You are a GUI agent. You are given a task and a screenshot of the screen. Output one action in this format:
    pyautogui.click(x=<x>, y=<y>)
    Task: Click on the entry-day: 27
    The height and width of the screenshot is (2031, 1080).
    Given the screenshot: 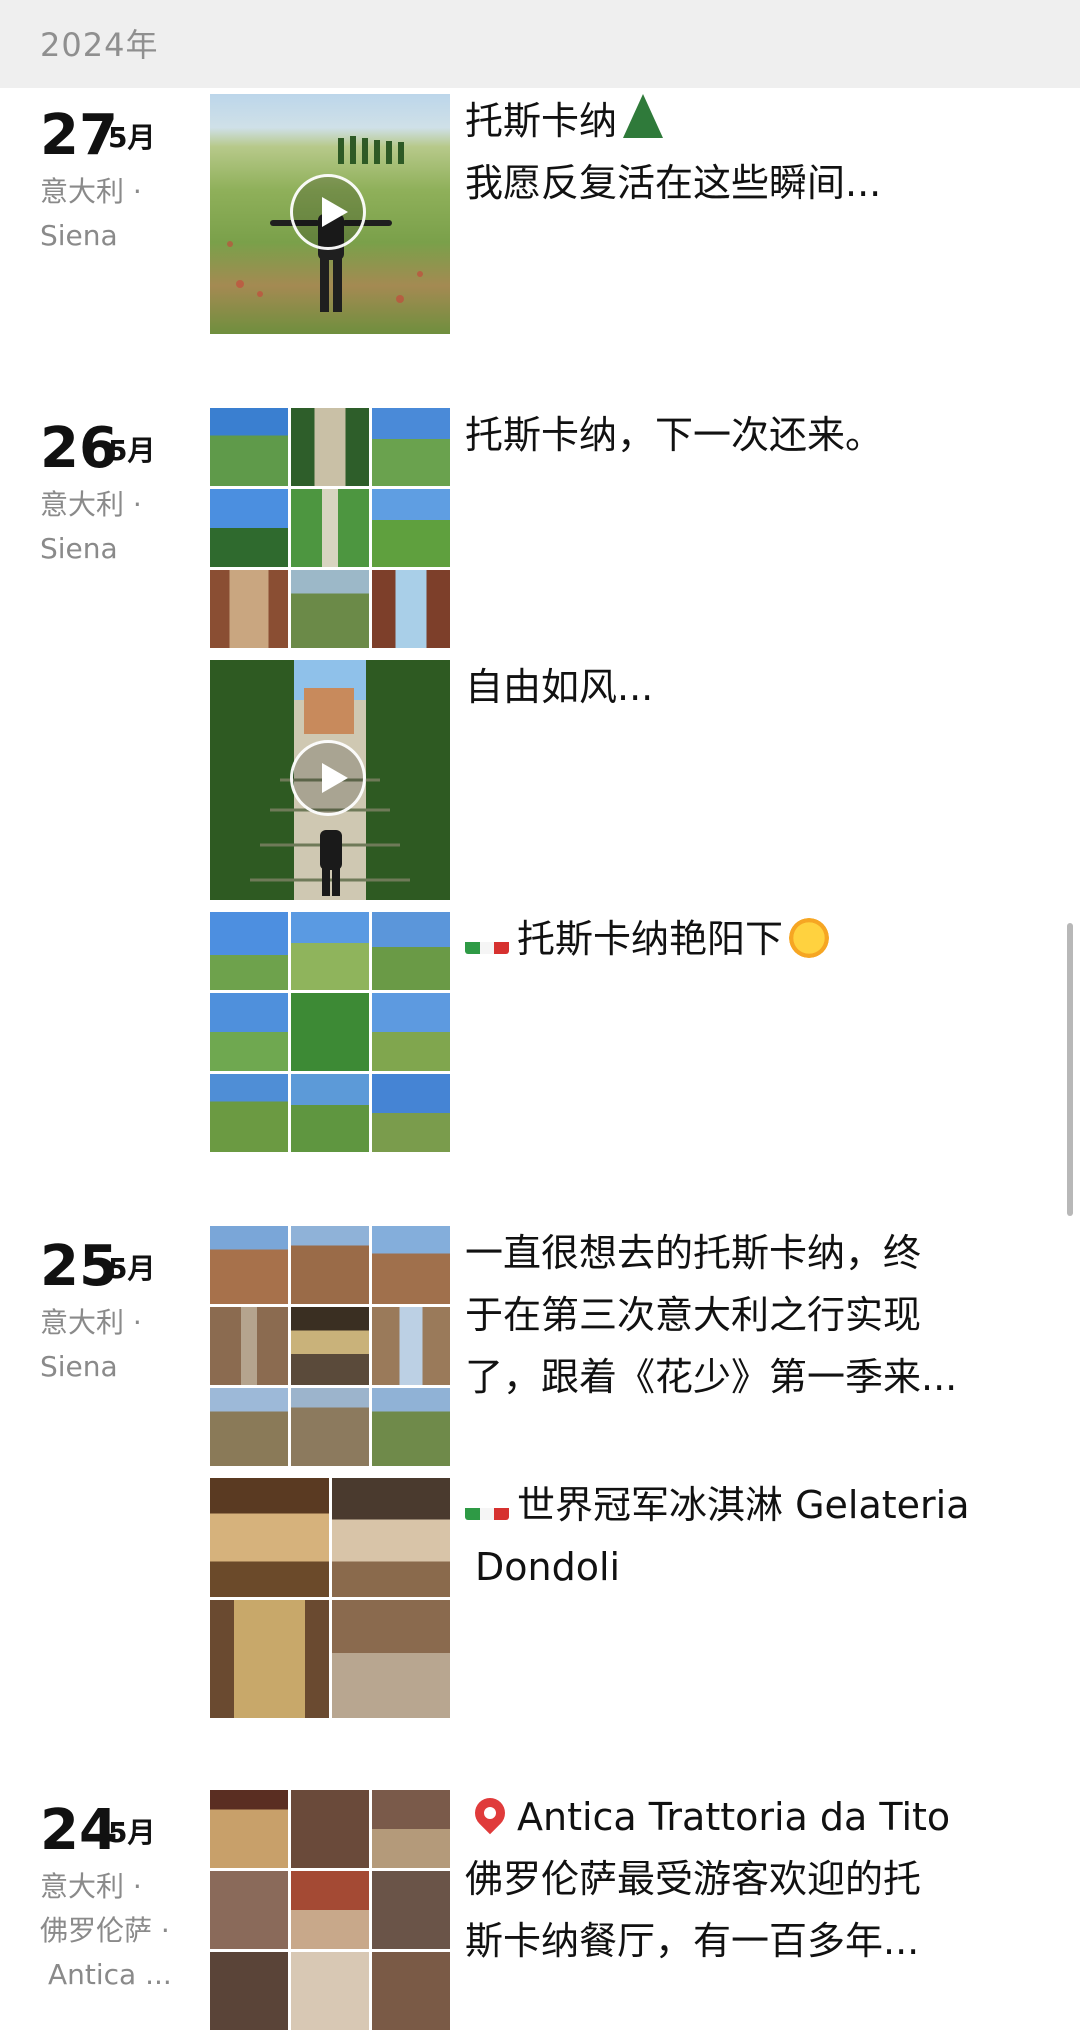 What is the action you would take?
    pyautogui.click(x=79, y=135)
    